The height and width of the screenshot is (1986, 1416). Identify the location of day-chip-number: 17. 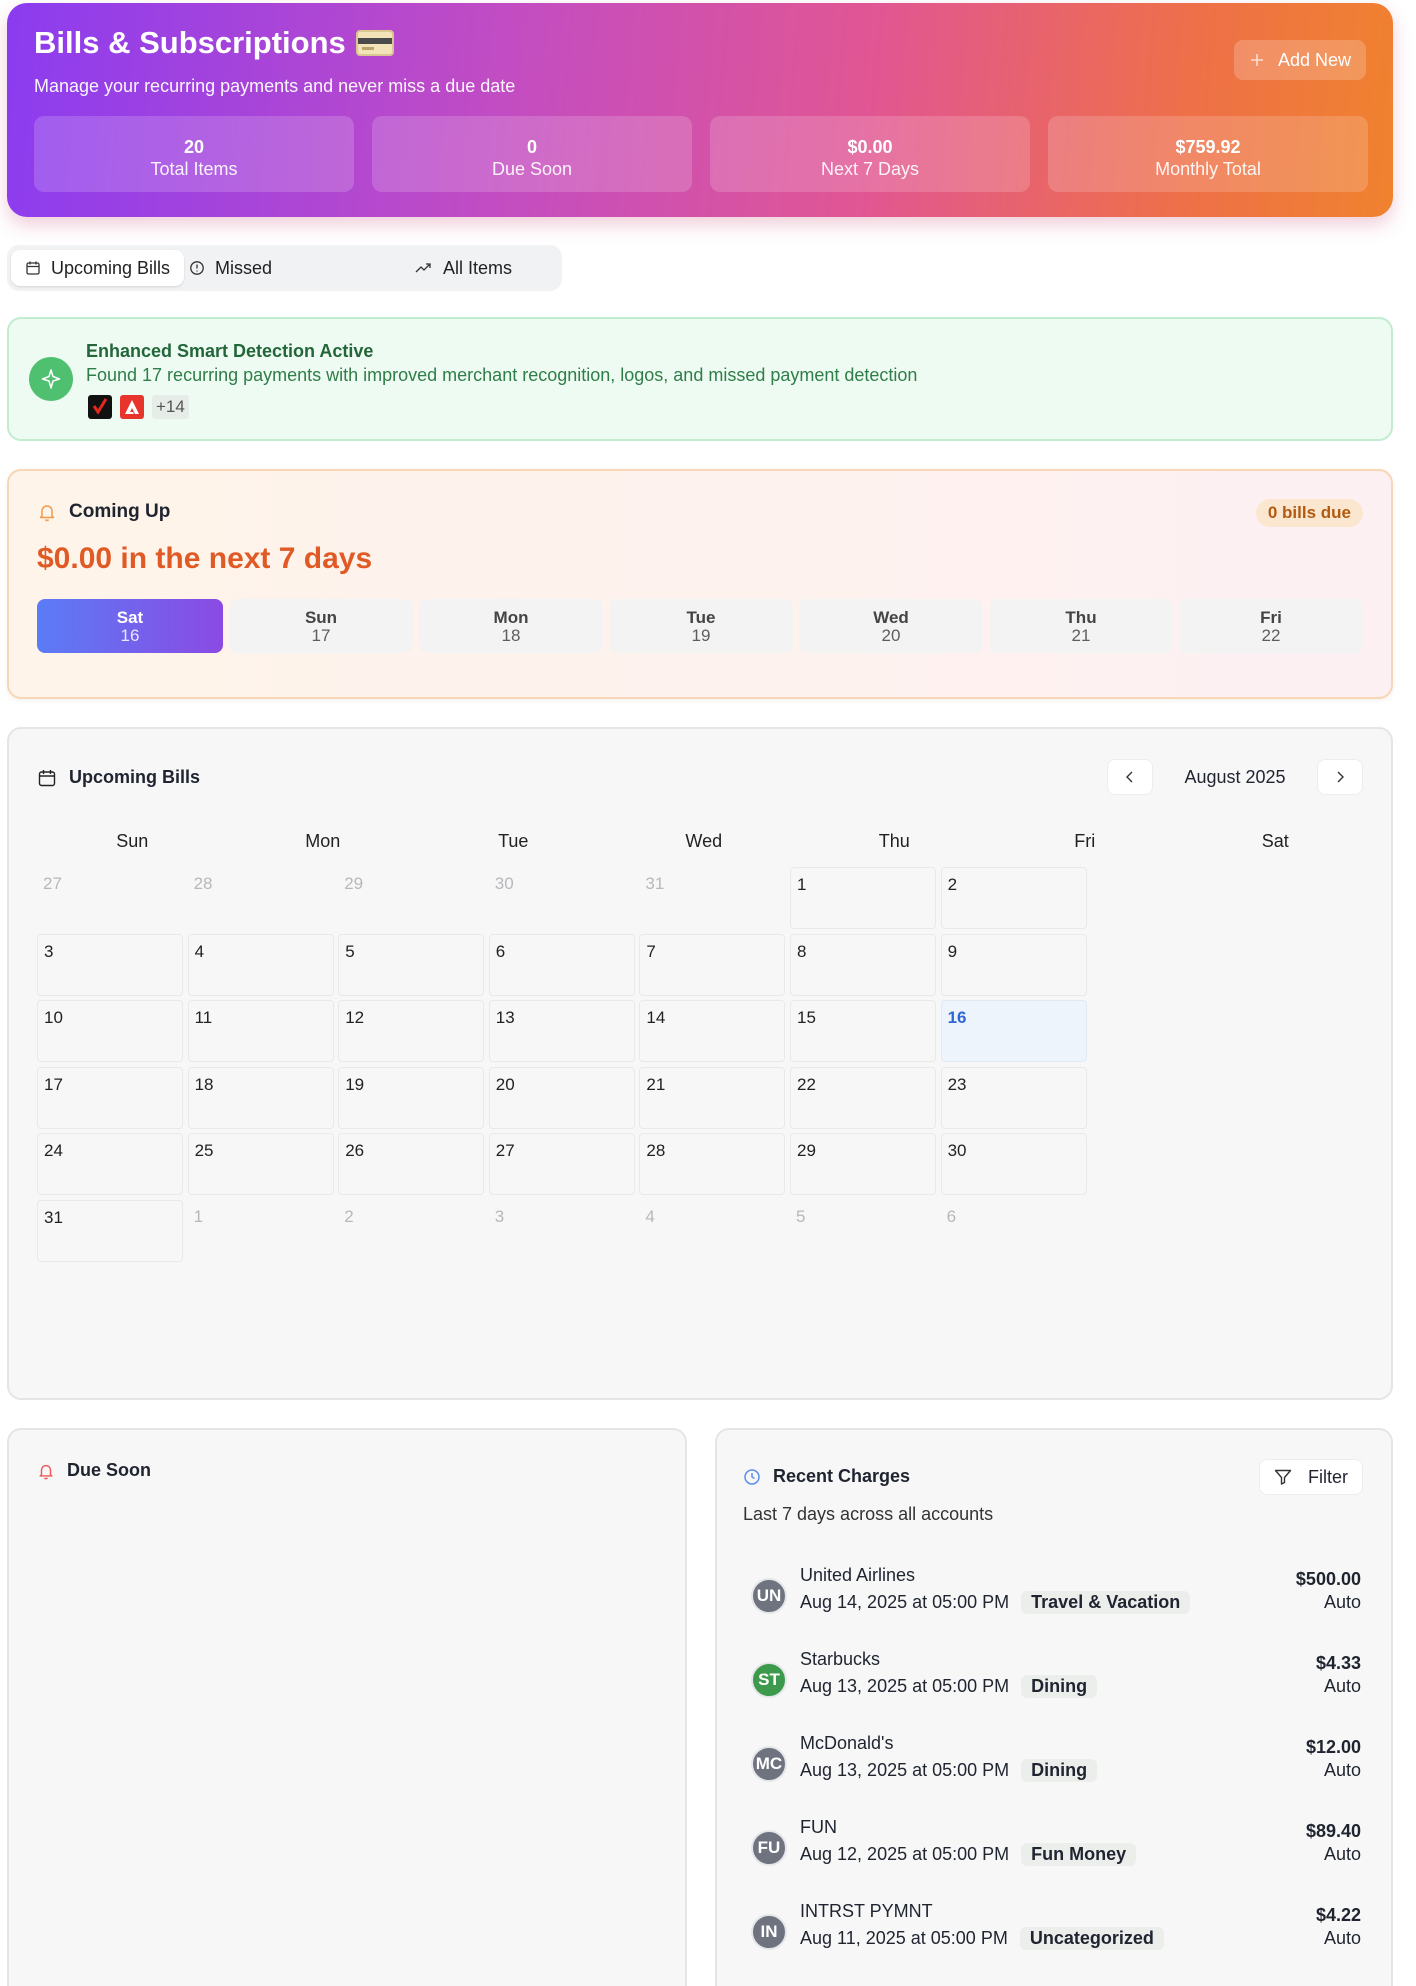
(321, 635).